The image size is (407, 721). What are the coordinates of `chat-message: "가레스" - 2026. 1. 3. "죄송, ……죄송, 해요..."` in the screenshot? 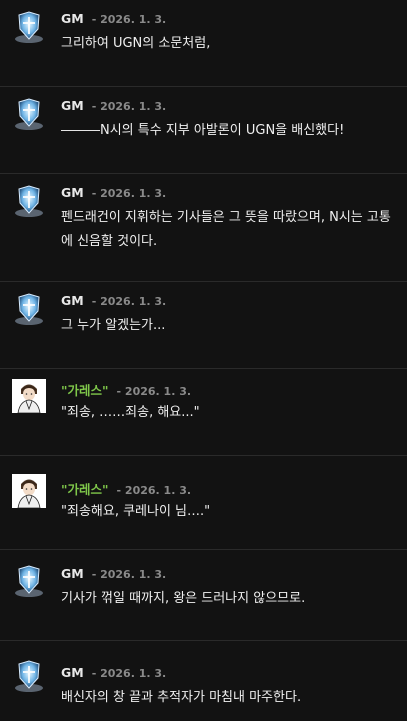 It's located at (203, 412).